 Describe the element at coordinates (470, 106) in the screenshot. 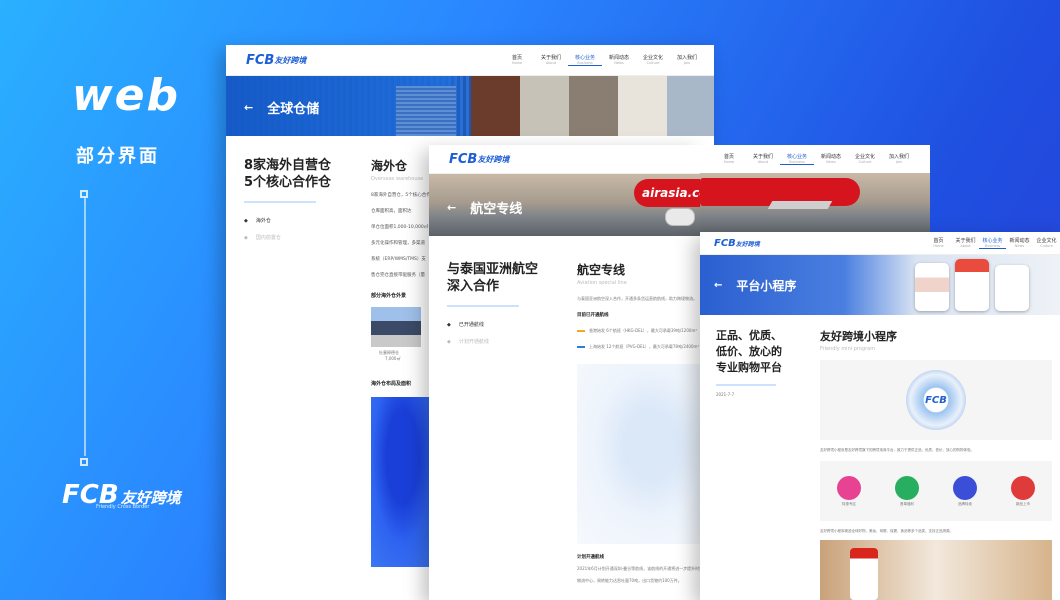

I see `banner-warehouse: ← 全球仓储` at that location.